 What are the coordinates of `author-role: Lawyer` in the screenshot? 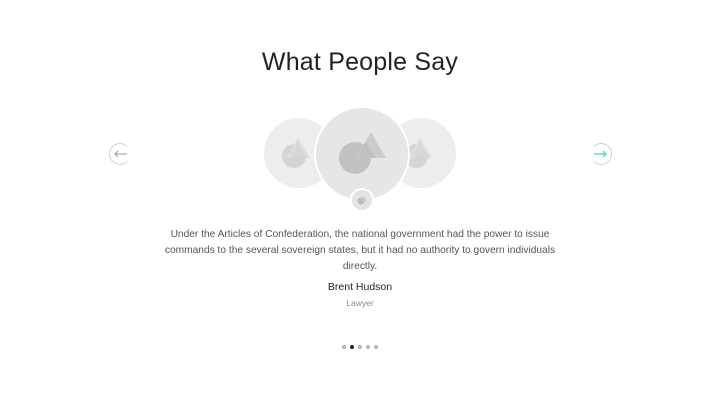 It's located at (360, 303).